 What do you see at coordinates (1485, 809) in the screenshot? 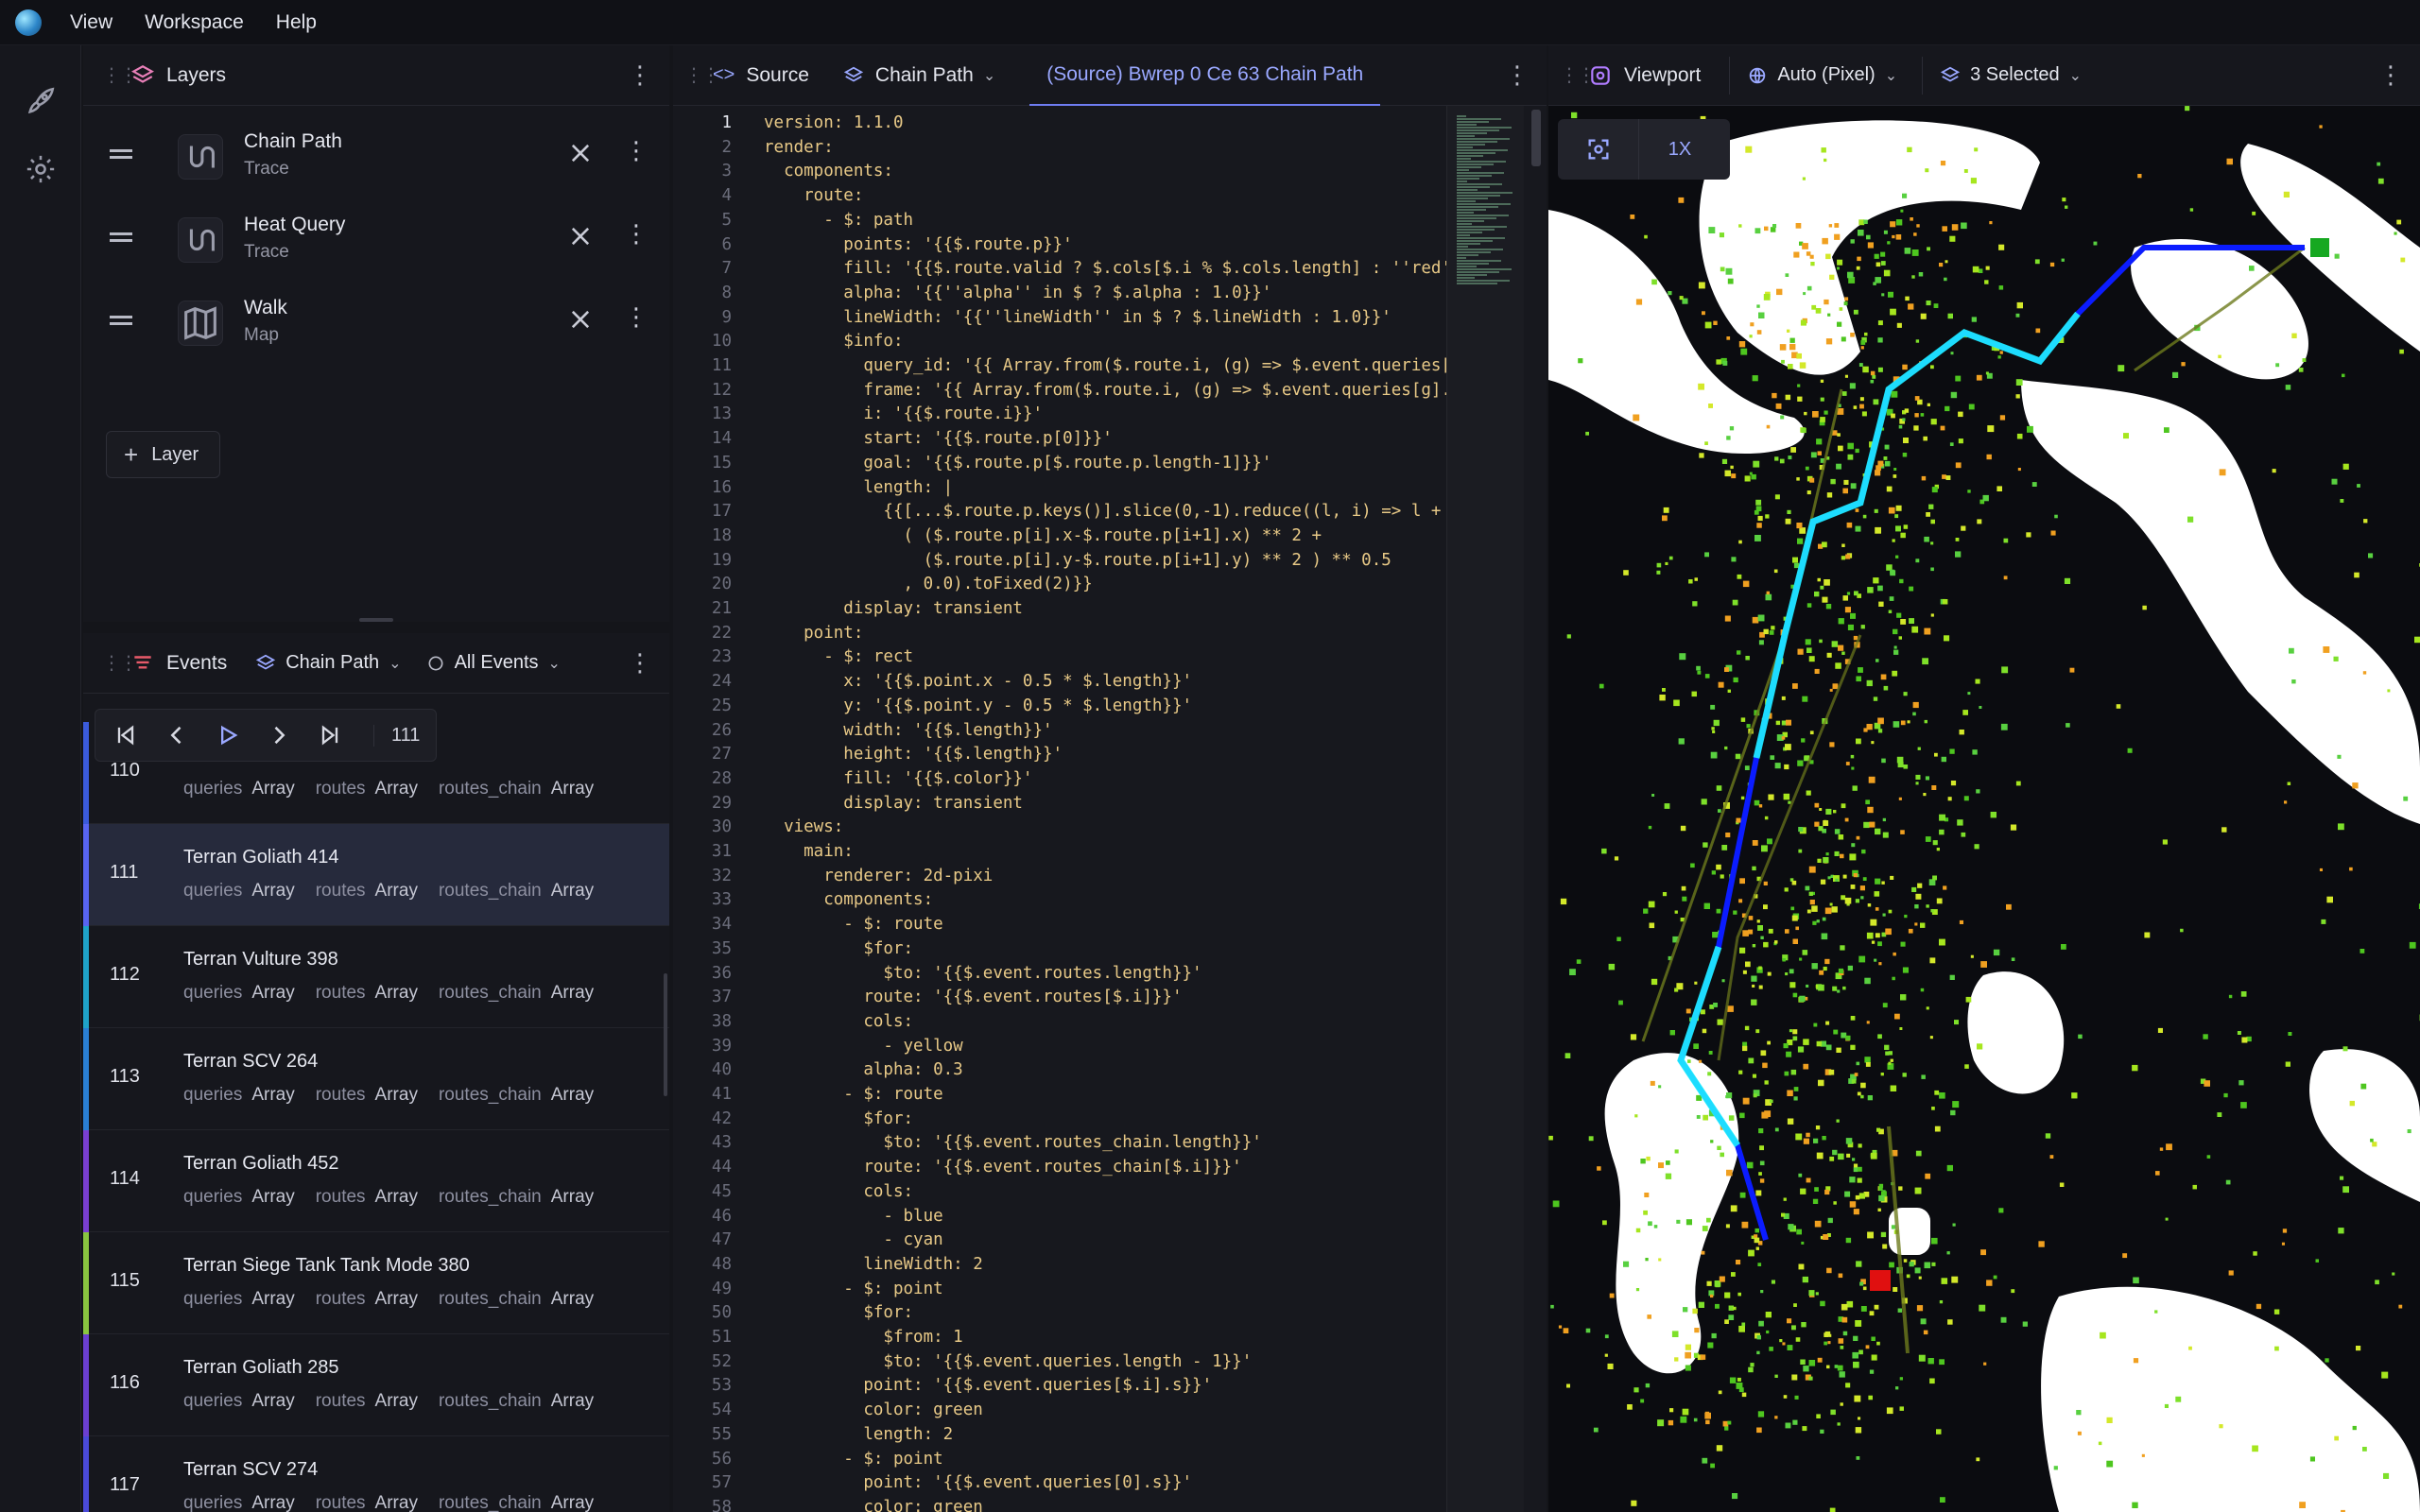
I see `minimap` at bounding box center [1485, 809].